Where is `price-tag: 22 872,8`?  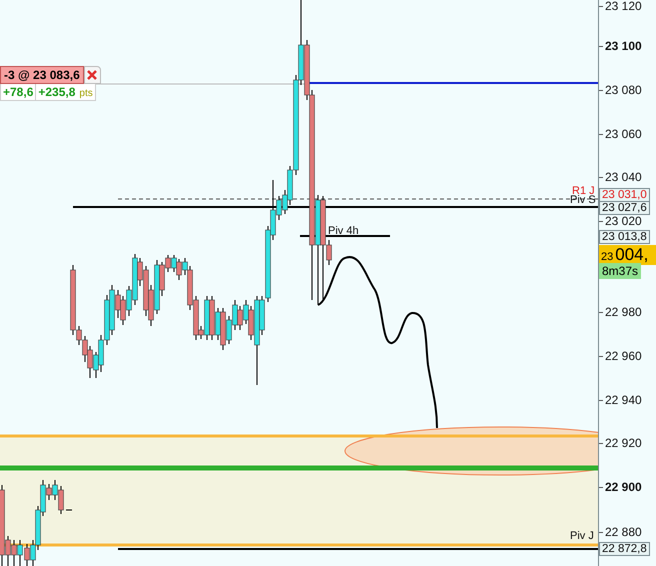
price-tag: 22 872,8 is located at coordinates (624, 549).